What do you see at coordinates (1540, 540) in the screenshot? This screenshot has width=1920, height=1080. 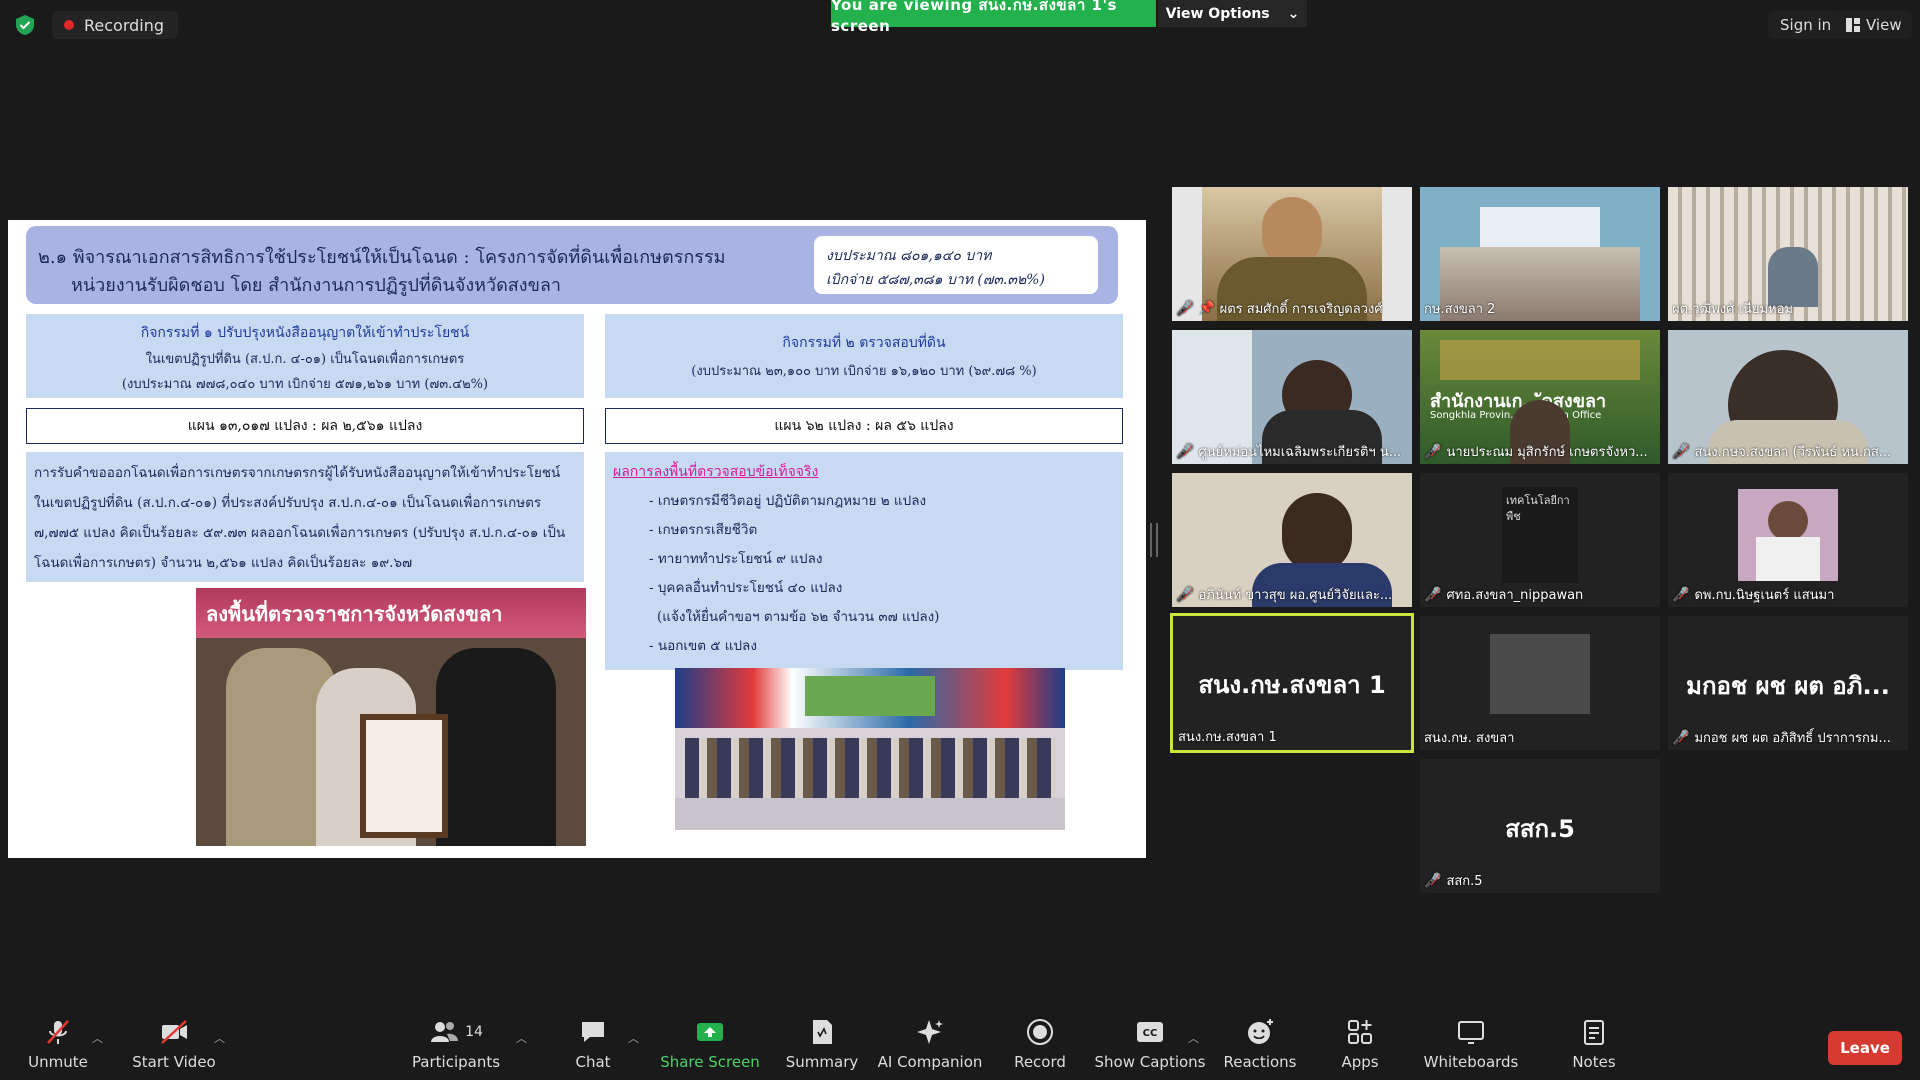 I see `video-tile: เทคโนโลยีกา พืช 🎤̸ ศทอ.สงขลา_nippawan` at bounding box center [1540, 540].